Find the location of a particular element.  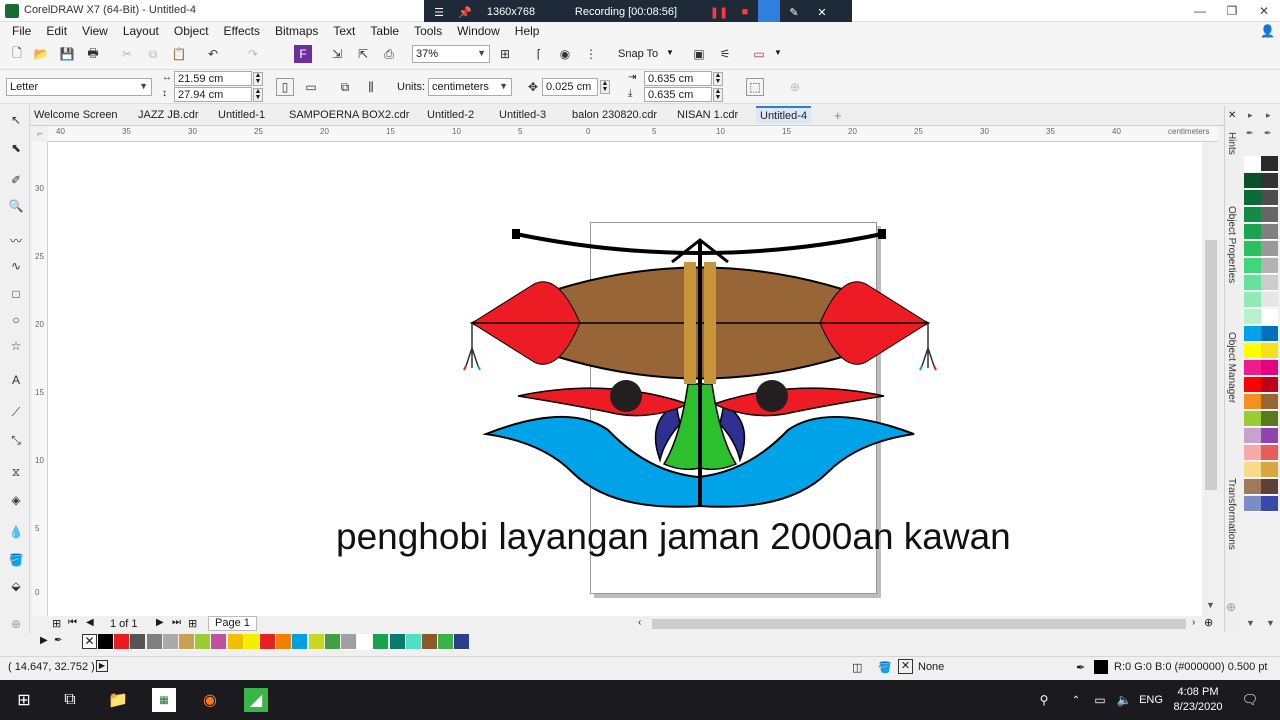

page-size-select: Letter ▼ is located at coordinates (79, 87).